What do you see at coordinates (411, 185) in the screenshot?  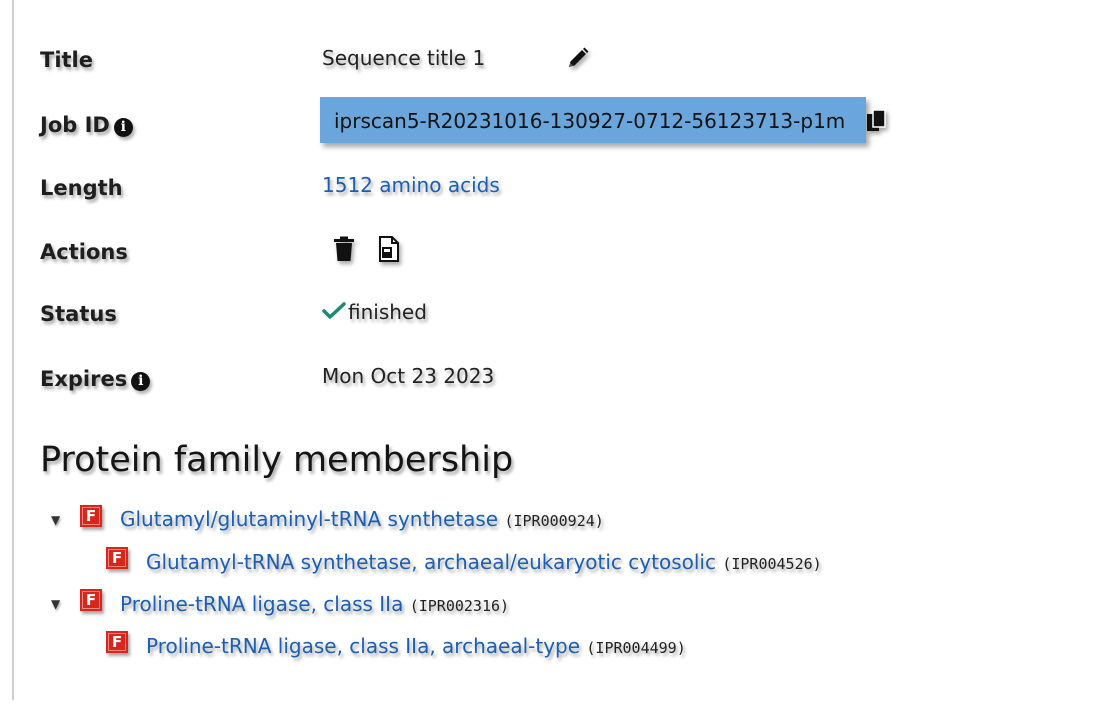 I see `length-link: 1512 amino acids` at bounding box center [411, 185].